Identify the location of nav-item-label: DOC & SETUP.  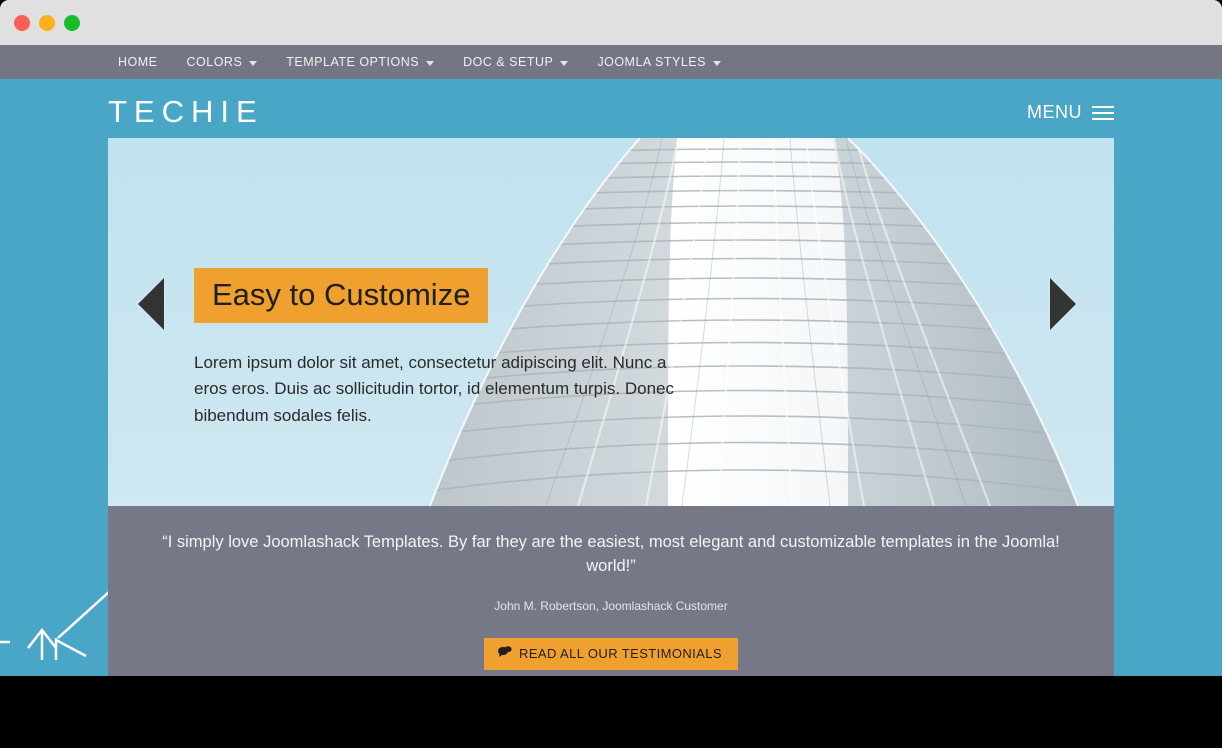
(508, 62).